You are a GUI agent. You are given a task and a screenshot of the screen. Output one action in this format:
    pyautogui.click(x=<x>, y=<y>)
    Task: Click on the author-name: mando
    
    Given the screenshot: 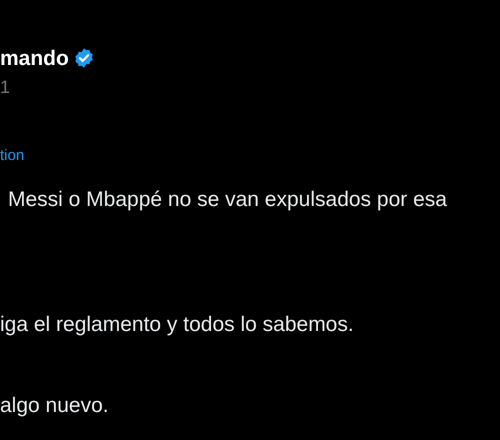 What is the action you would take?
    pyautogui.click(x=34, y=58)
    